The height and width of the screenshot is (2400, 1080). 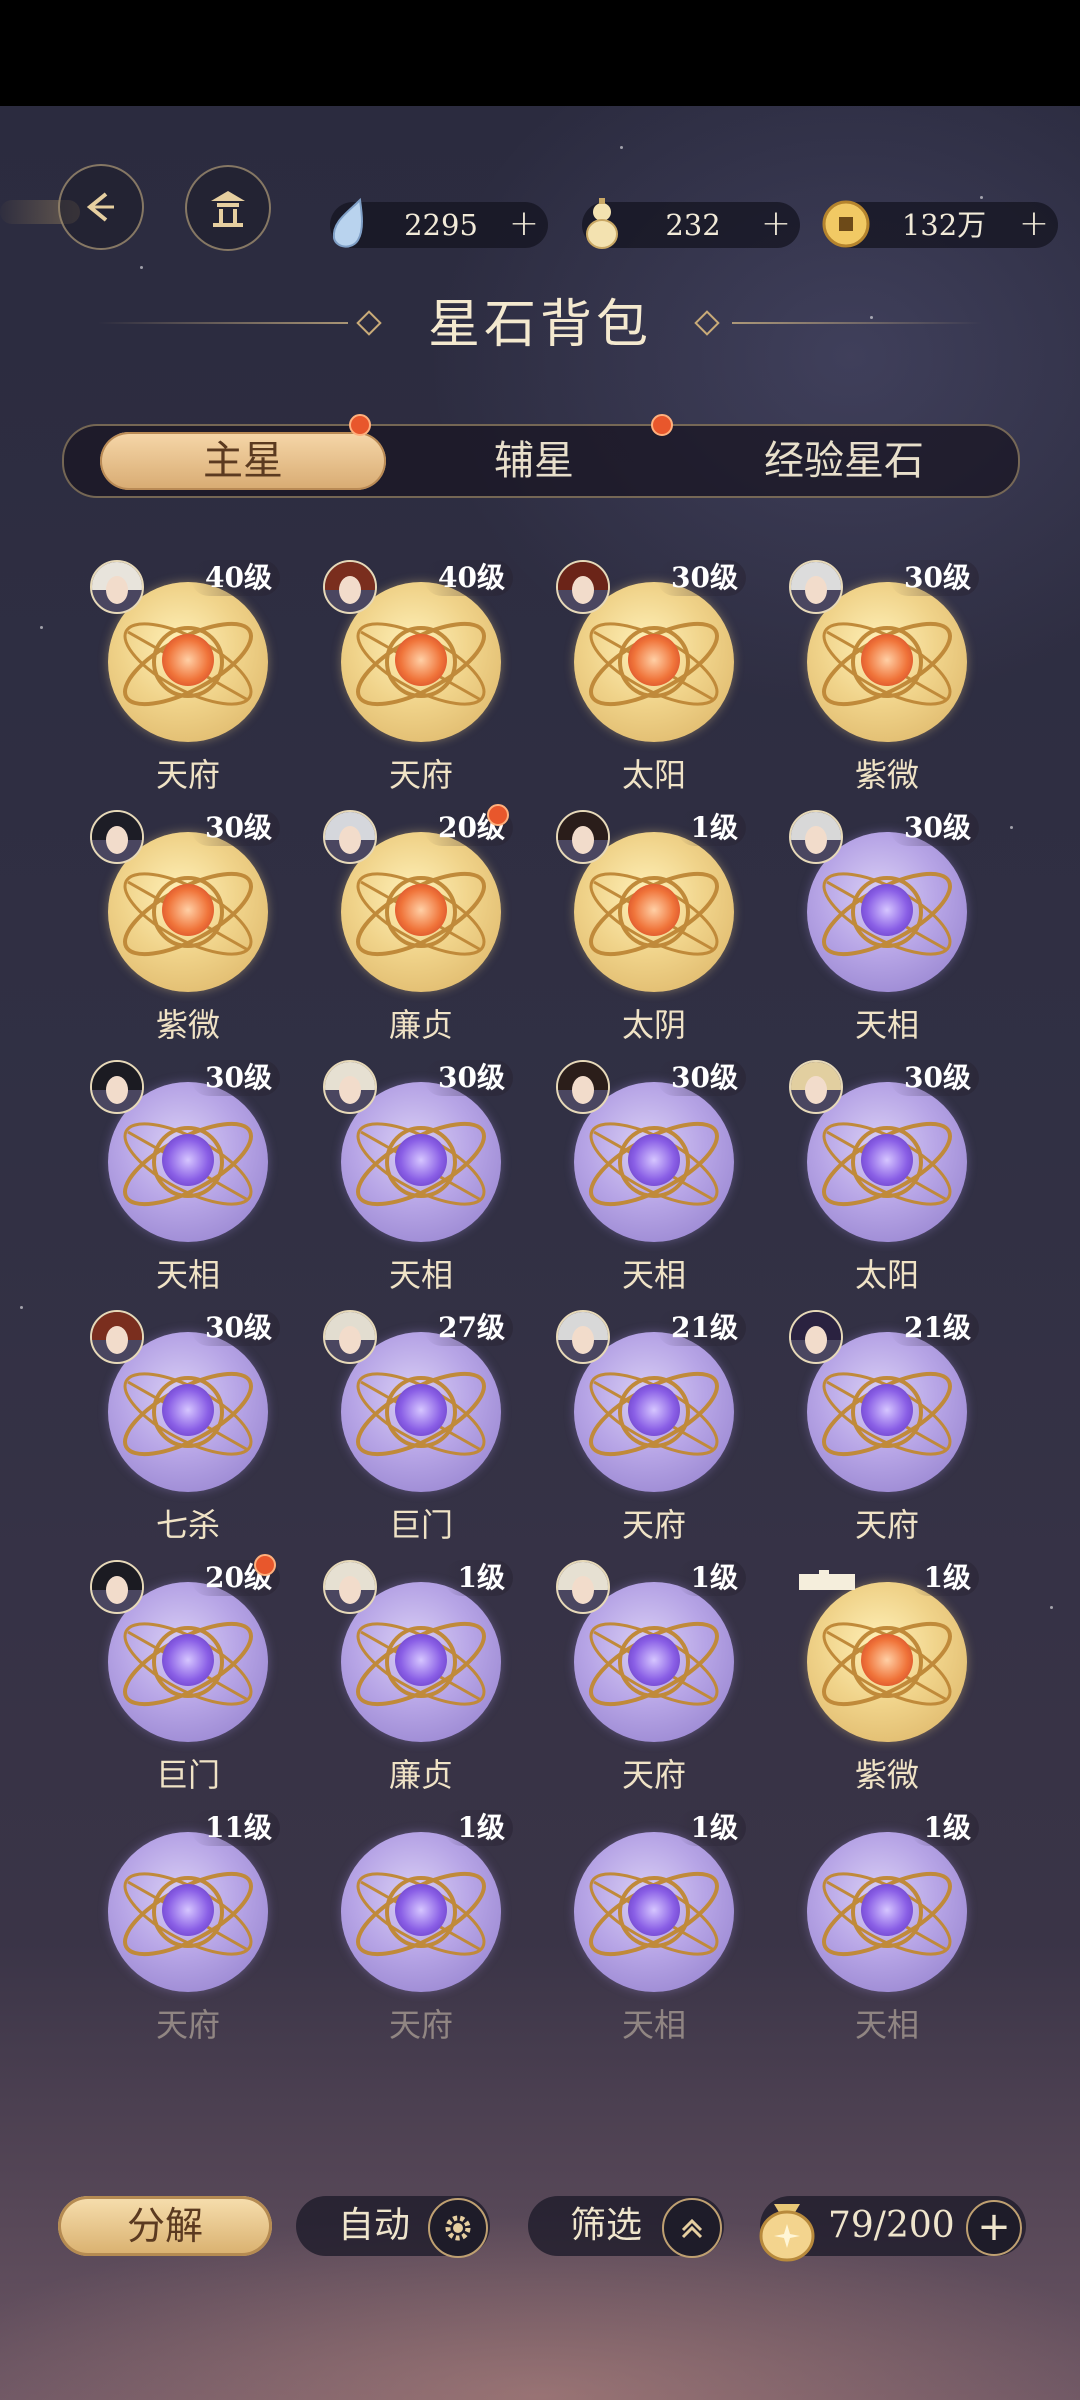 What do you see at coordinates (524, 224) in the screenshot?
I see `add-crystal-button: +` at bounding box center [524, 224].